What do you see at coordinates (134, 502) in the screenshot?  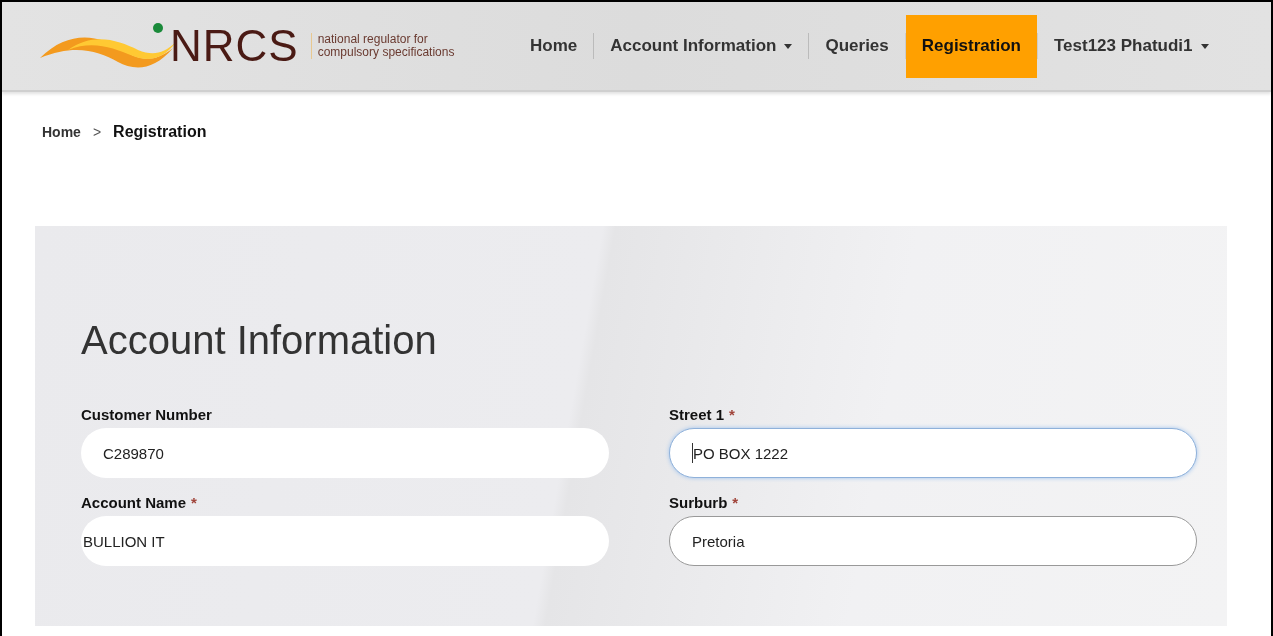 I see `field-label: Account Name` at bounding box center [134, 502].